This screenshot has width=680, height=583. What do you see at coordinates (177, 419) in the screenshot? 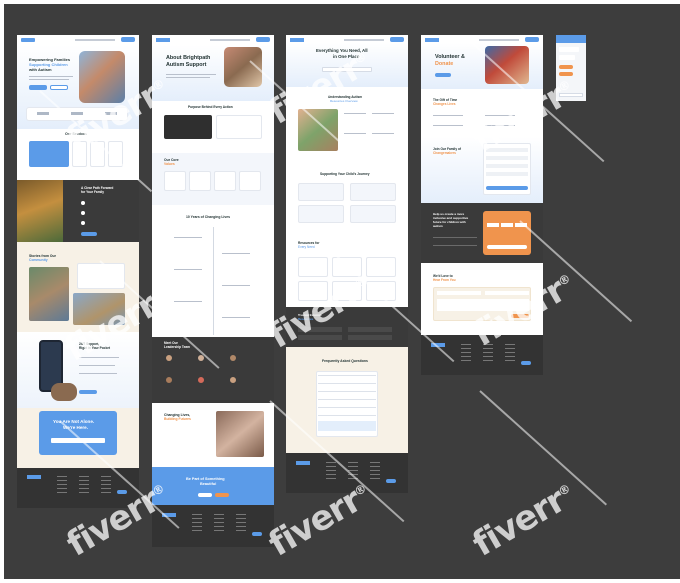
I see `change-title-2: Building Futures` at bounding box center [177, 419].